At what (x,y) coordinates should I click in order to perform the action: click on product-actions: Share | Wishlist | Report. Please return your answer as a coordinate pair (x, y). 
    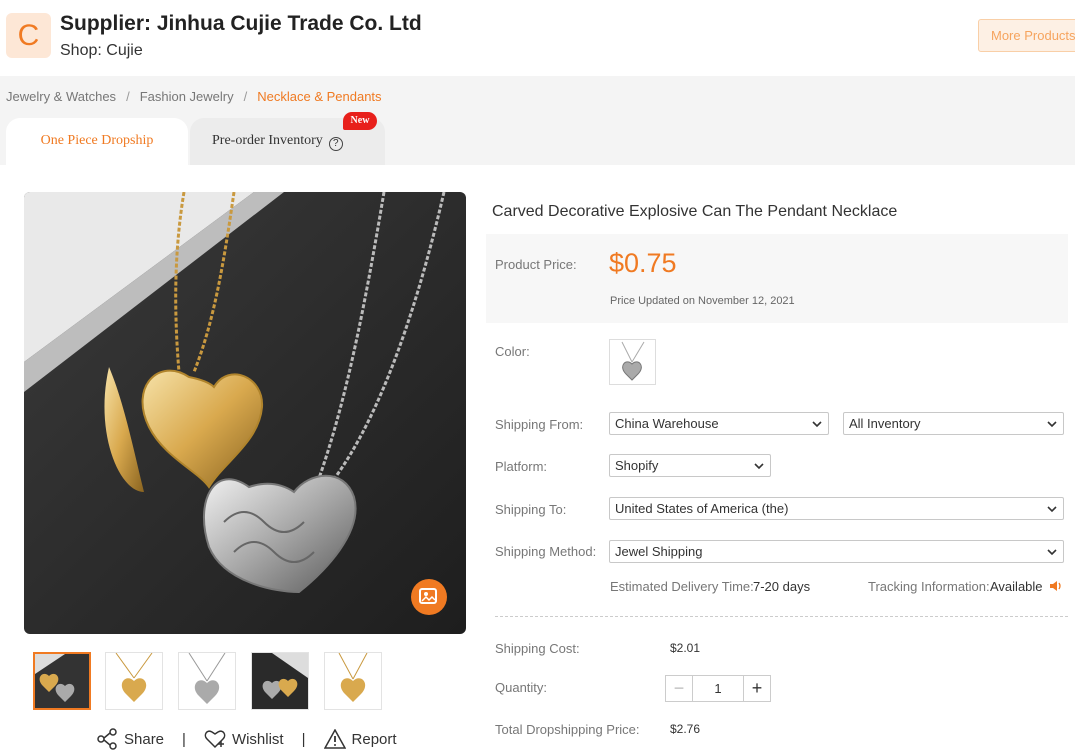
    Looking at the image, I should click on (246, 739).